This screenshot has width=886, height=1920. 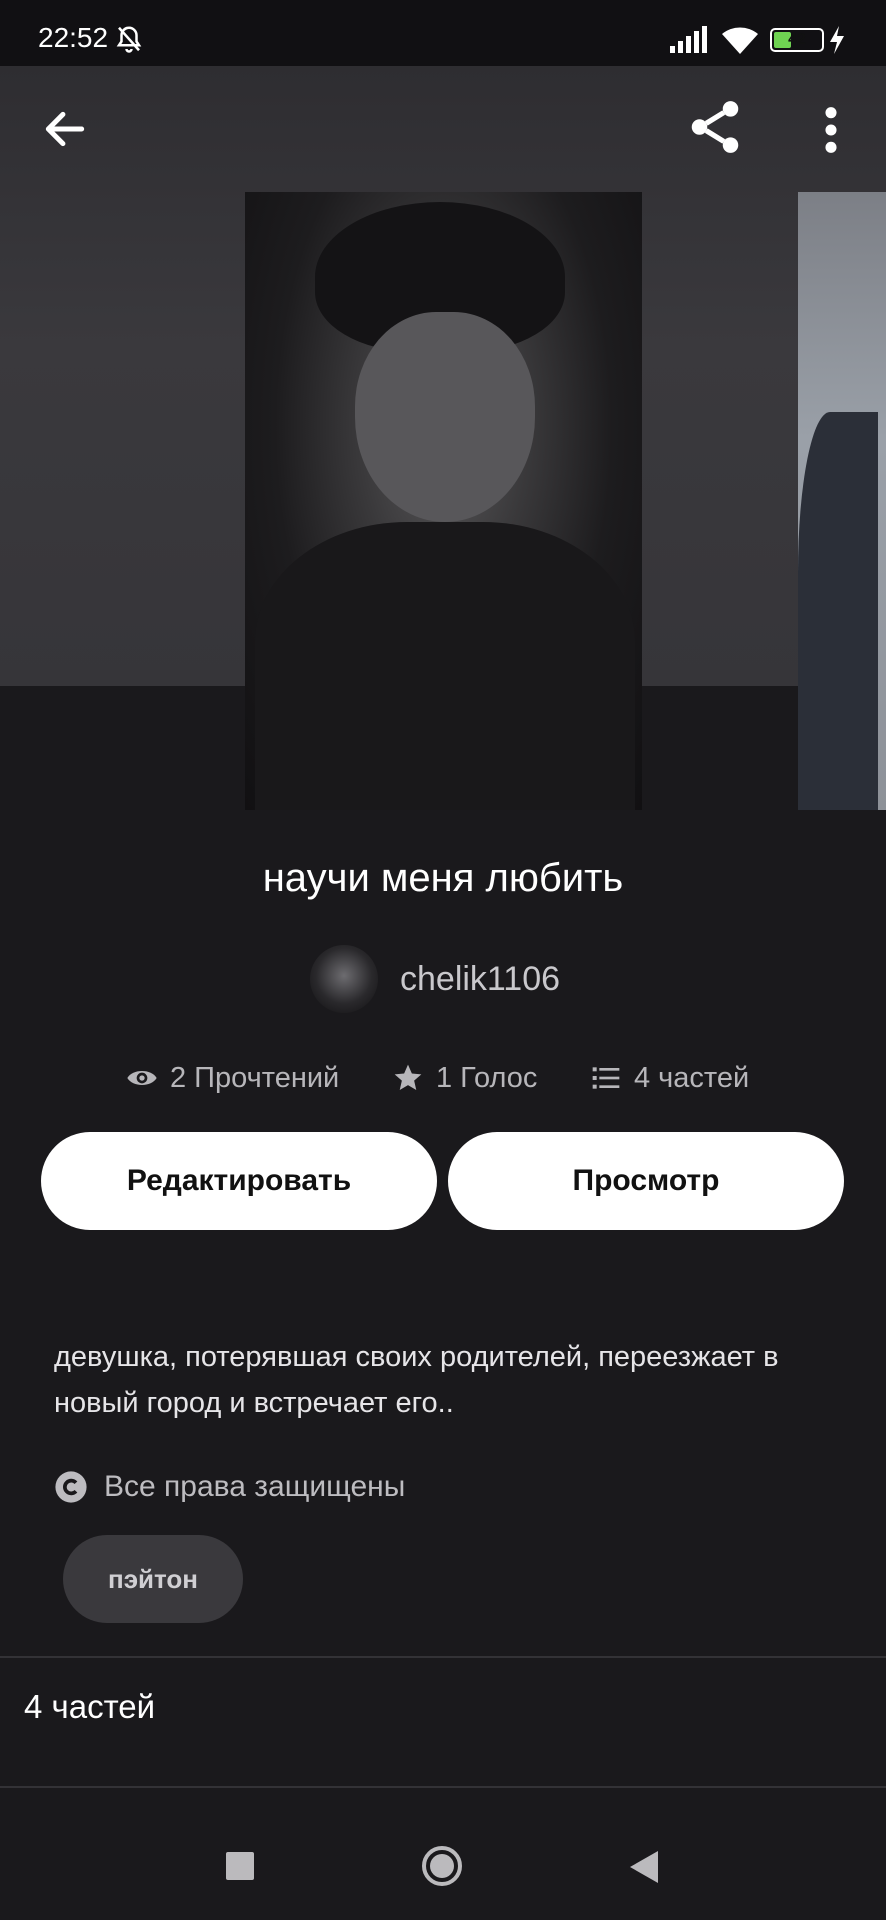 I want to click on story-tag: пэйтон, so click(x=153, y=1579).